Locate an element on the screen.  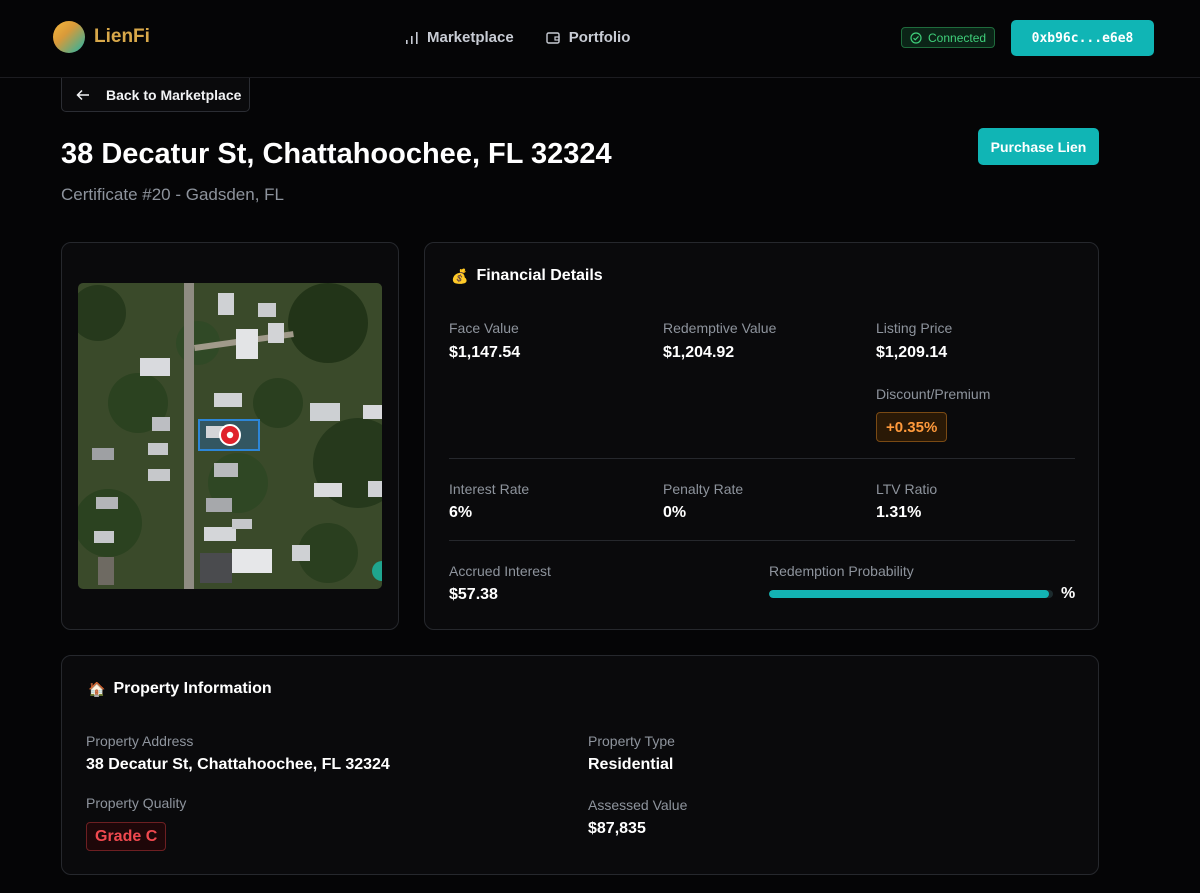
property-image-card is located at coordinates (230, 436).